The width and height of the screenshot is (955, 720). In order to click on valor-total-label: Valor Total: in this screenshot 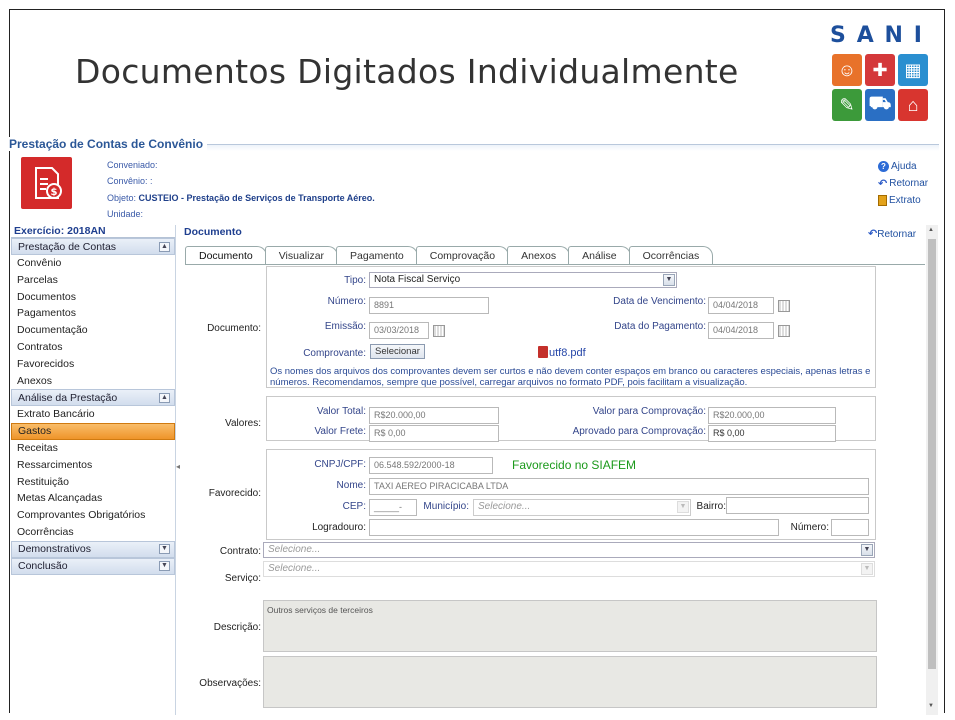, I will do `click(341, 411)`.